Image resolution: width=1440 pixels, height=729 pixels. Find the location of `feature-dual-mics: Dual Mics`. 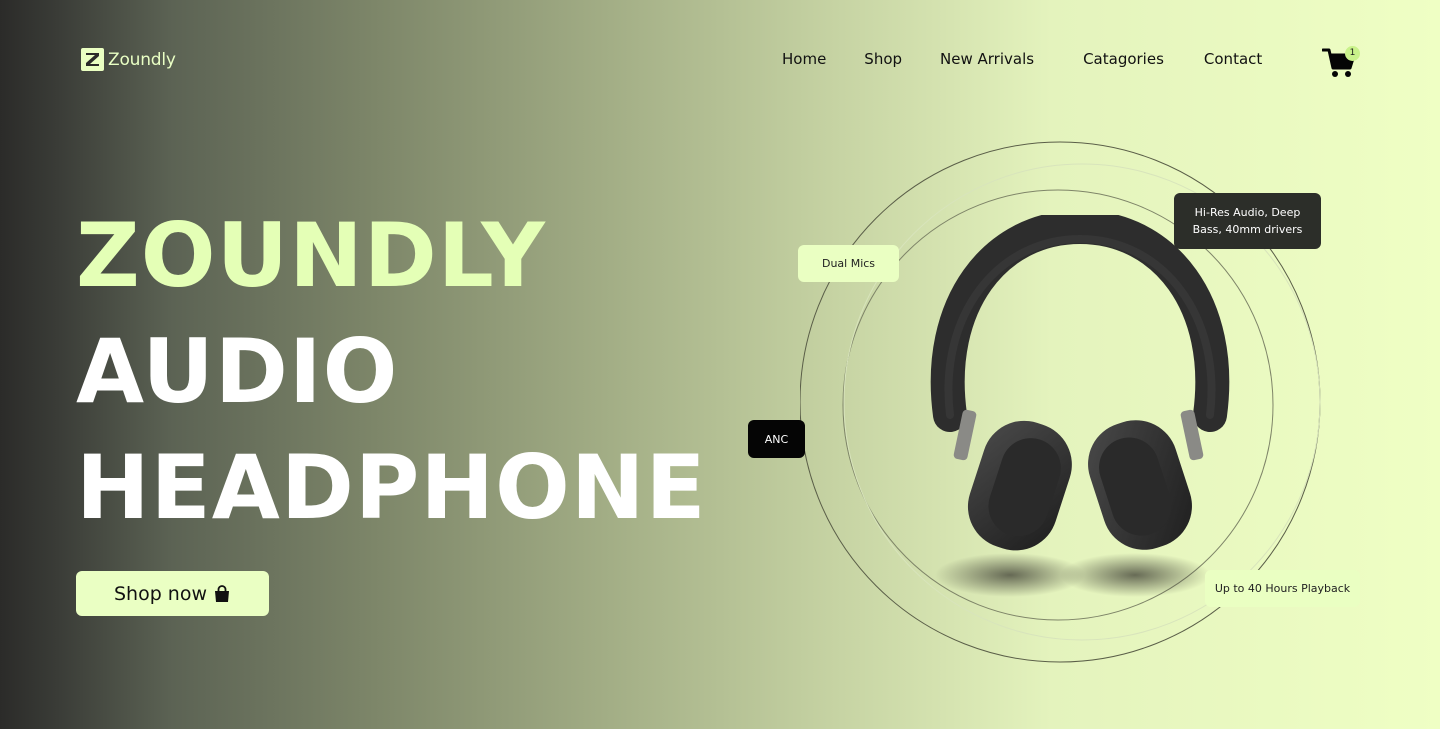

feature-dual-mics: Dual Mics is located at coordinates (848, 263).